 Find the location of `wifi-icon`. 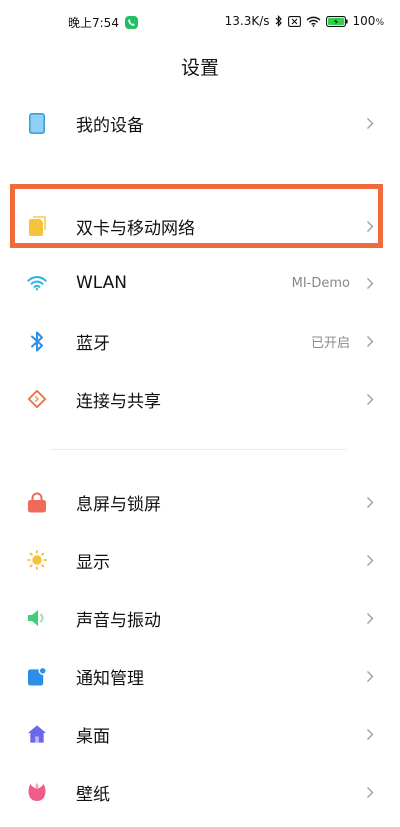

wifi-icon is located at coordinates (37, 283).